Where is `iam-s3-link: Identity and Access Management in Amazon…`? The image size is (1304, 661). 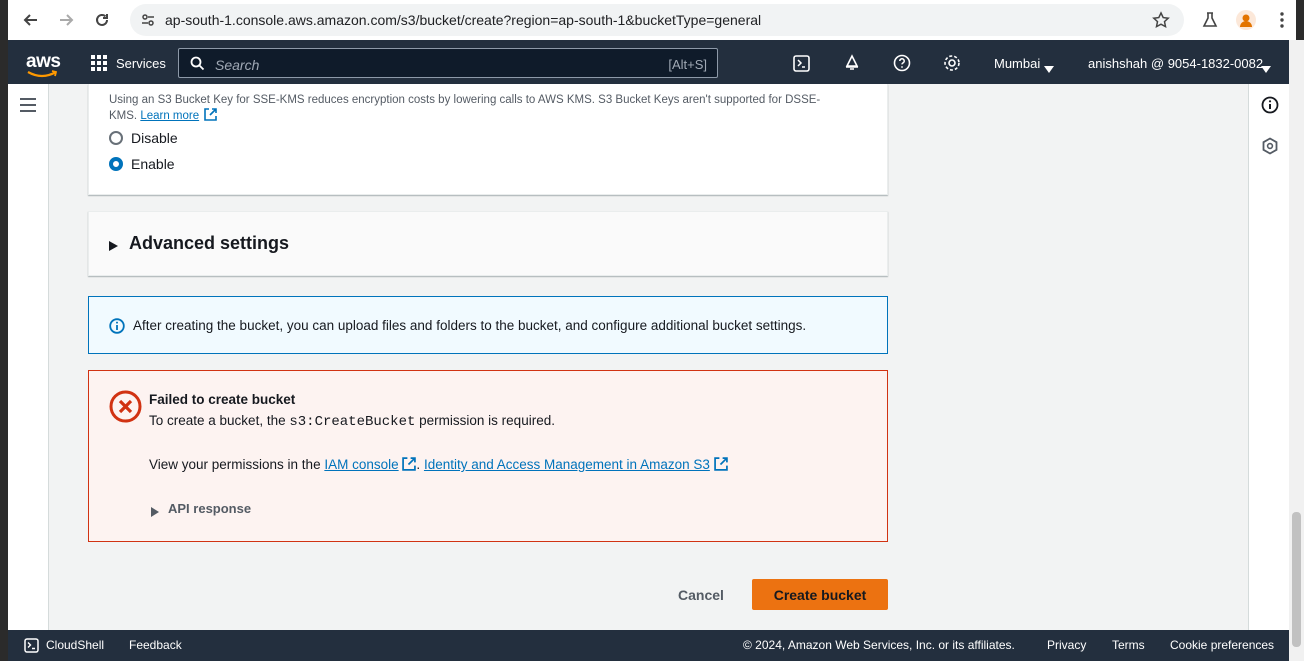 iam-s3-link: Identity and Access Management in Amazon… is located at coordinates (567, 464).